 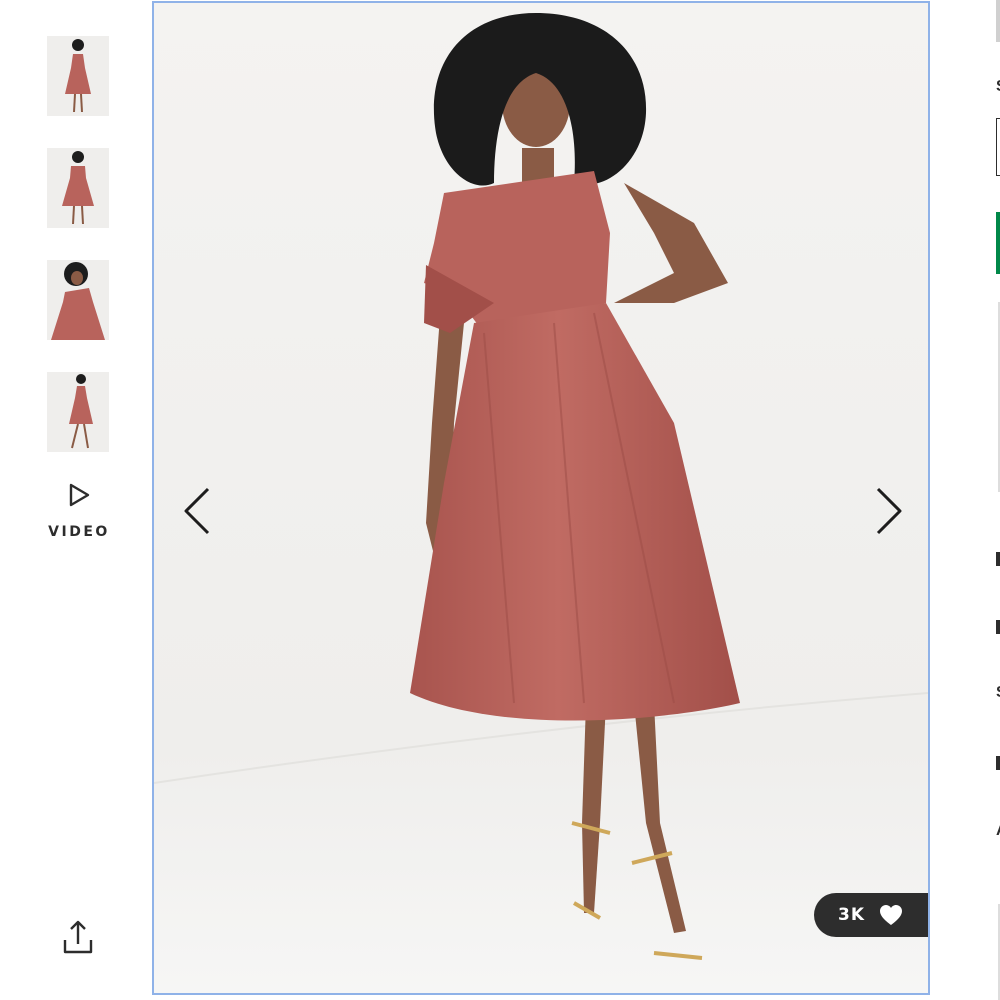 I want to click on chevron-right-icon, so click(x=889, y=511).